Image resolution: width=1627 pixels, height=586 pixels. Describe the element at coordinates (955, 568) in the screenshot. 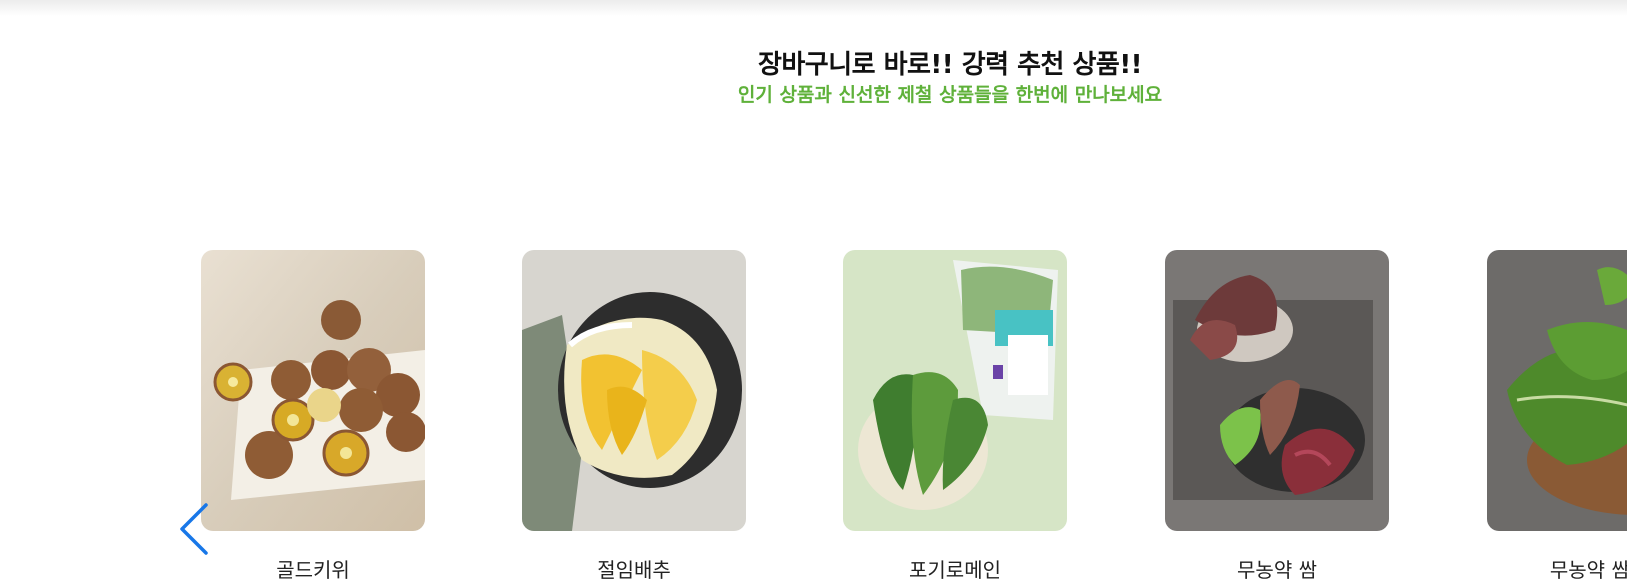

I see `product-name: 포기로메인` at that location.